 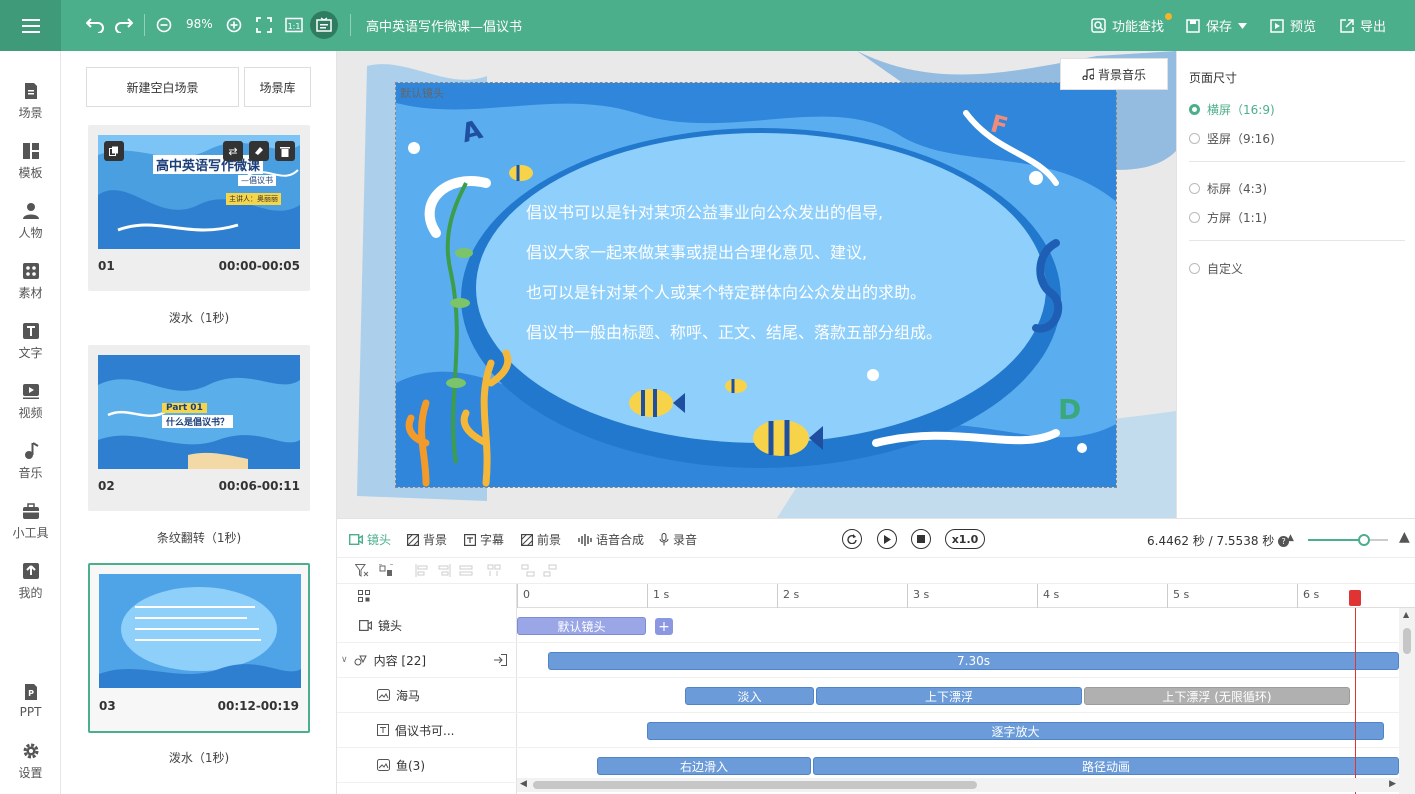 What do you see at coordinates (258, 706) in the screenshot?
I see `scene-time: 00:12-00:19` at bounding box center [258, 706].